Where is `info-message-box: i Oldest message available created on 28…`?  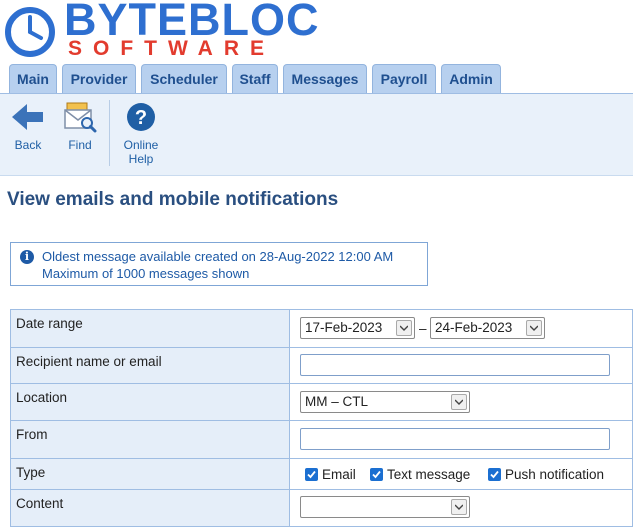 info-message-box: i Oldest message available created on 28… is located at coordinates (219, 264).